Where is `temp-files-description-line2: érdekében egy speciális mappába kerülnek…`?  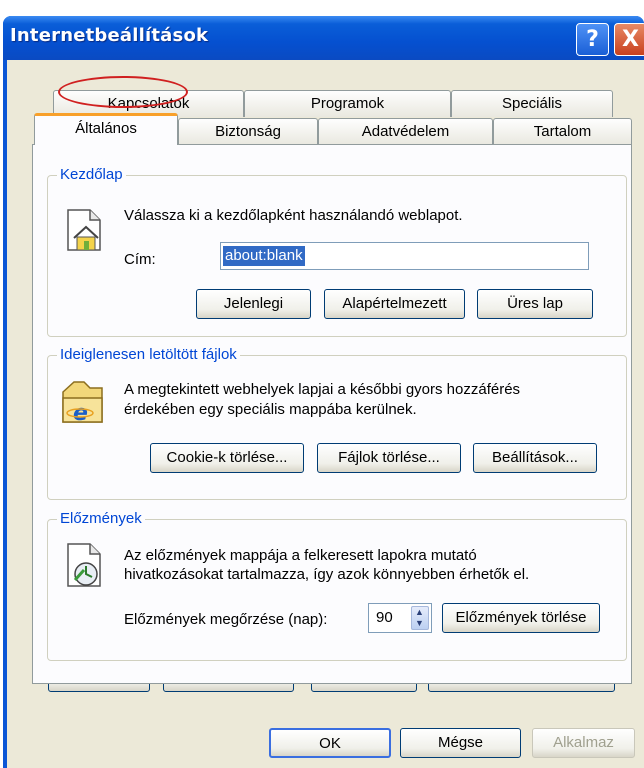
temp-files-description-line2: érdekében egy speciális mappába kerülnek… is located at coordinates (270, 409).